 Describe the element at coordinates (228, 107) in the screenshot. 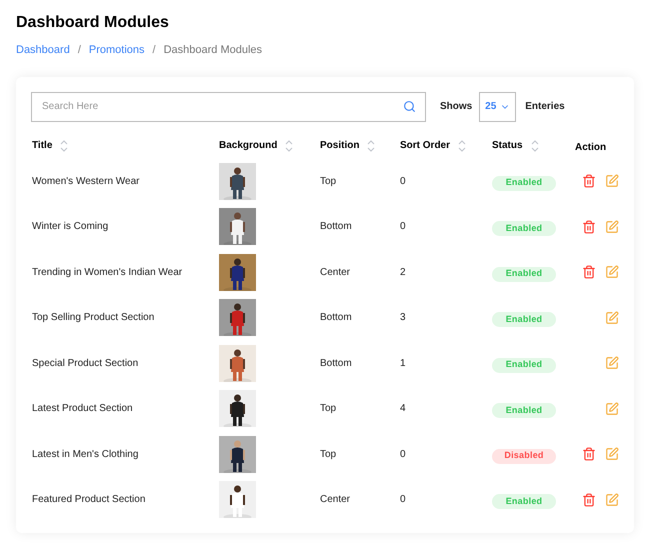

I see `search-field: Search Here` at that location.